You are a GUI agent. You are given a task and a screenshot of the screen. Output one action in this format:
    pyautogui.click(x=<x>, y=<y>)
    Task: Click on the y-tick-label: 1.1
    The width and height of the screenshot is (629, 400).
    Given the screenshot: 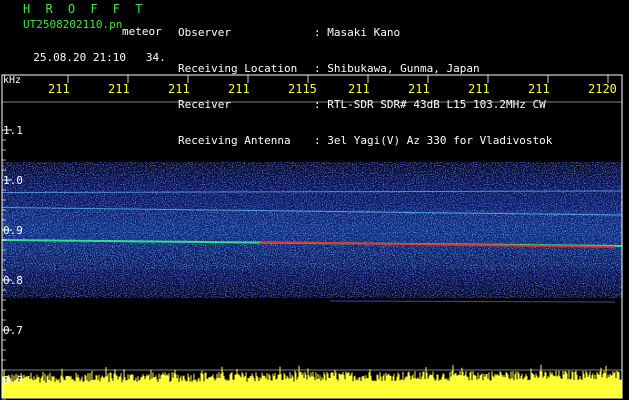 What is the action you would take?
    pyautogui.click(x=13, y=130)
    